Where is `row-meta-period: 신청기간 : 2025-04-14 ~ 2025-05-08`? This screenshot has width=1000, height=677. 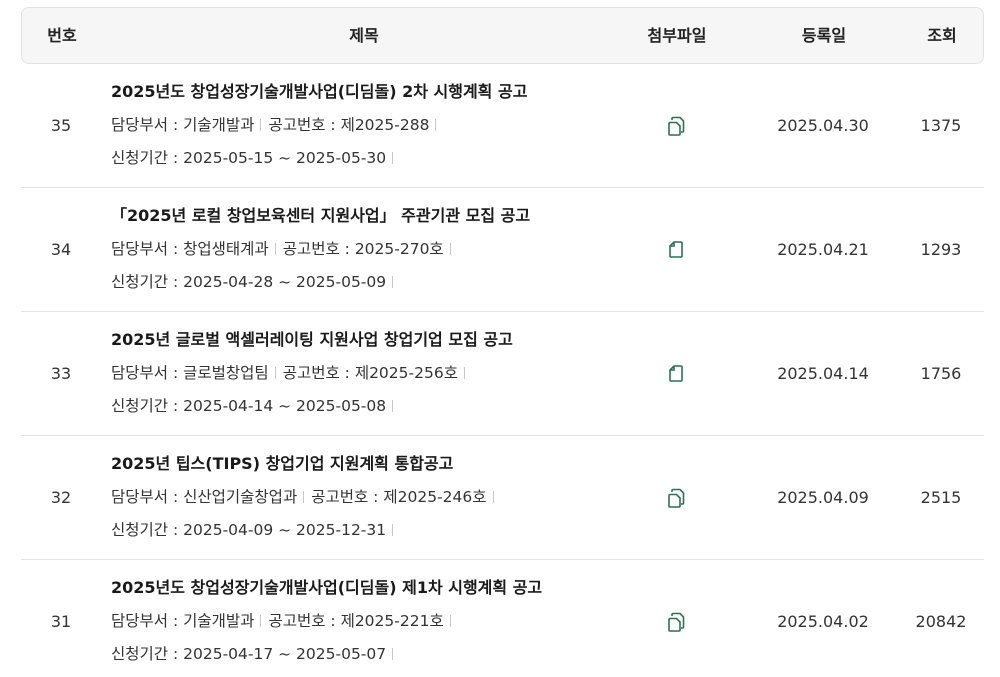
row-meta-period: 신청기간 : 2025-04-14 ~ 2025-05-08 is located at coordinates (371, 406).